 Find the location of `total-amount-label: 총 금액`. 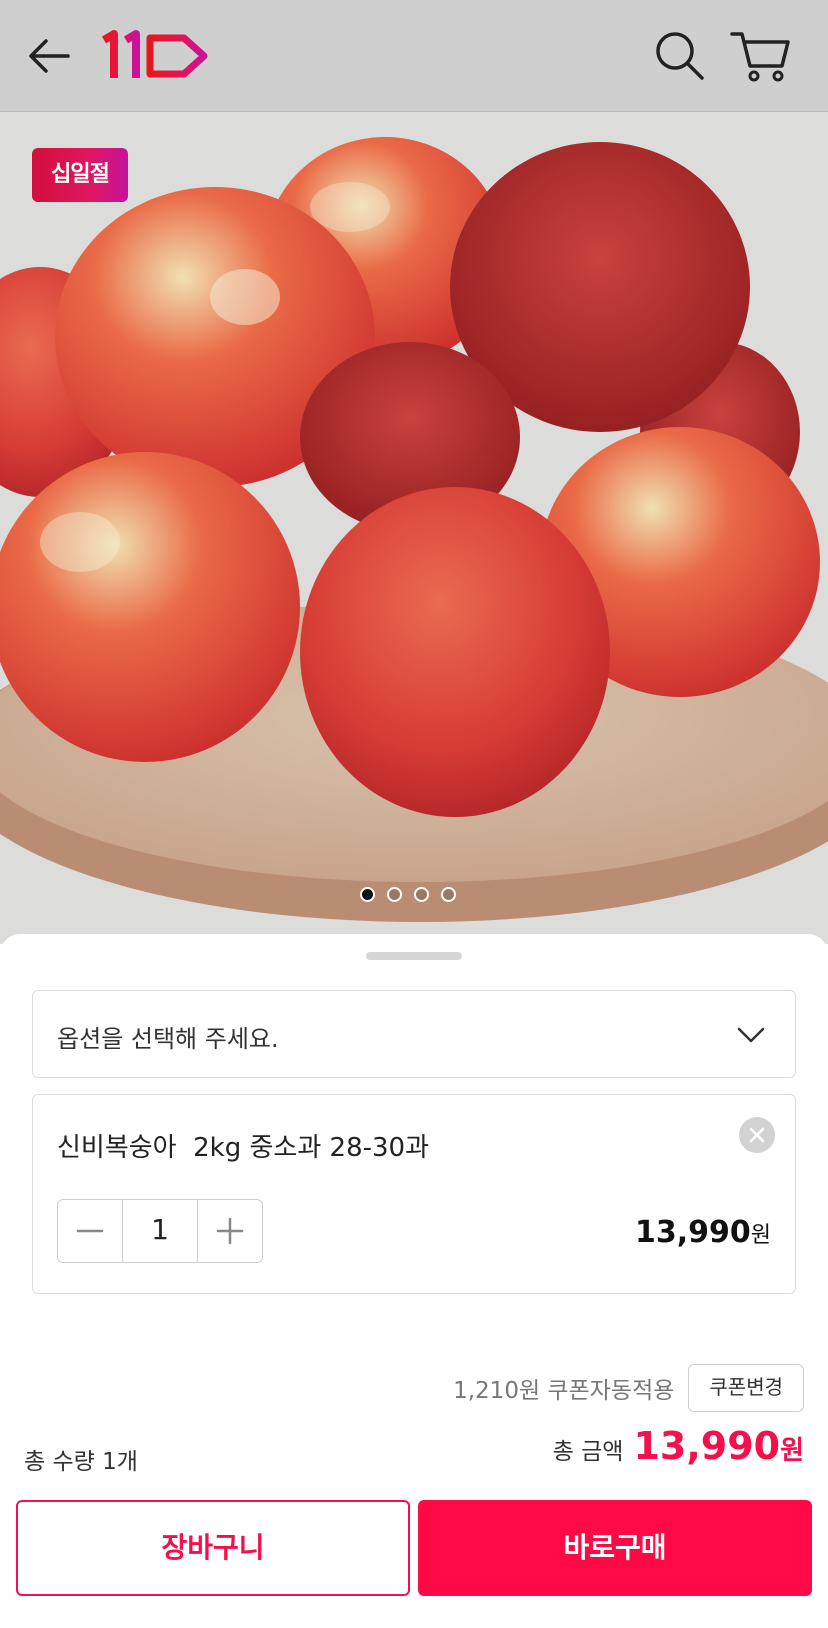

total-amount-label: 총 금액 is located at coordinates (588, 1452).